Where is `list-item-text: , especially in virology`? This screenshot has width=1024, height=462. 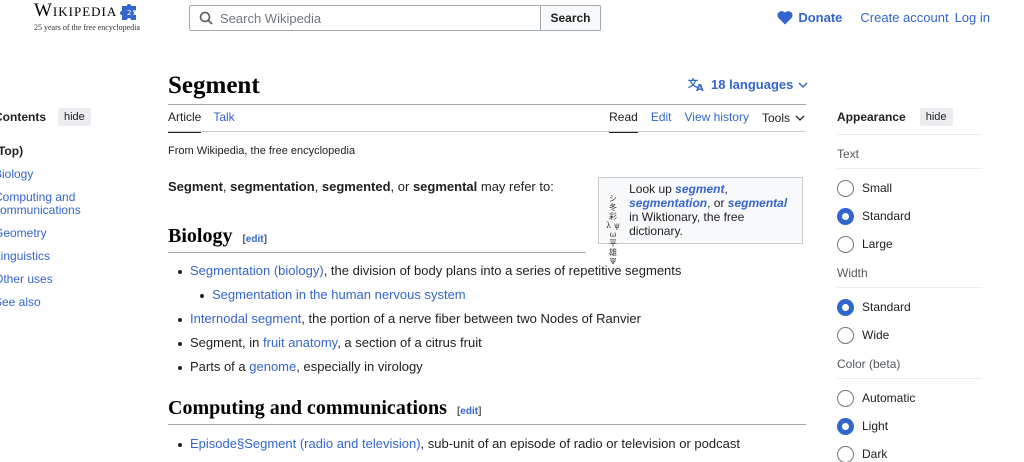 list-item-text: , especially in virology is located at coordinates (359, 366).